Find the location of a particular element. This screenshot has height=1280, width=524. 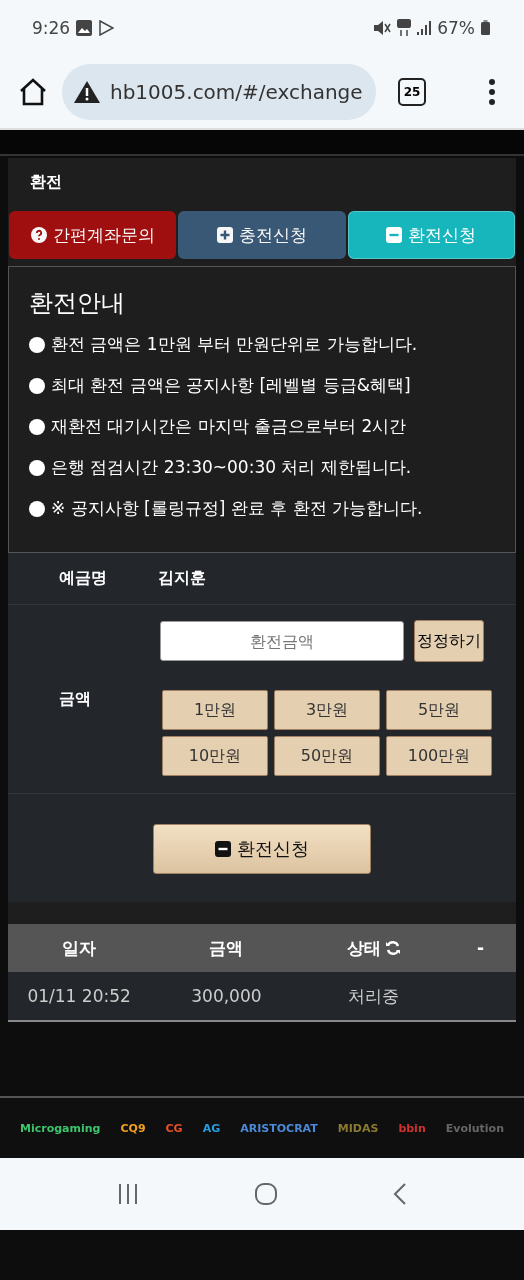

amount-button: 1만원 is located at coordinates (215, 710).